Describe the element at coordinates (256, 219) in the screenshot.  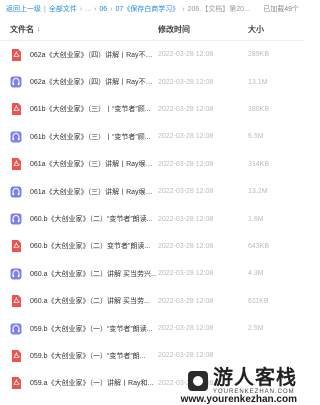
I see `file-size: 1.6M` at that location.